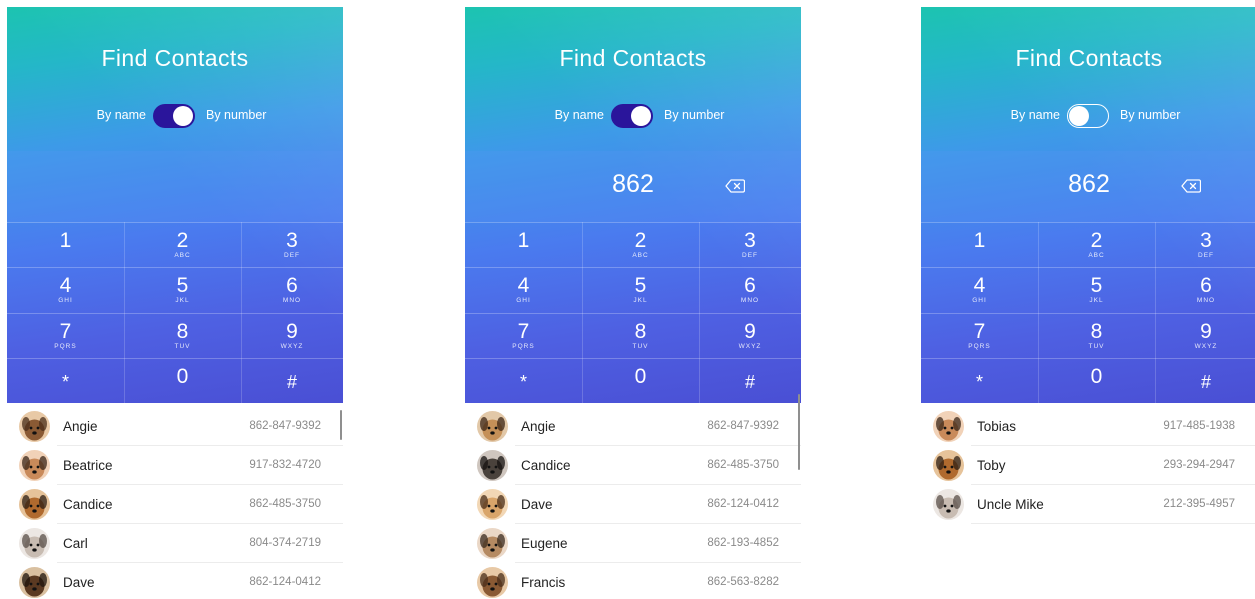 Image resolution: width=1255 pixels, height=599 pixels. I want to click on contact-phone: 862-847-9392, so click(743, 426).